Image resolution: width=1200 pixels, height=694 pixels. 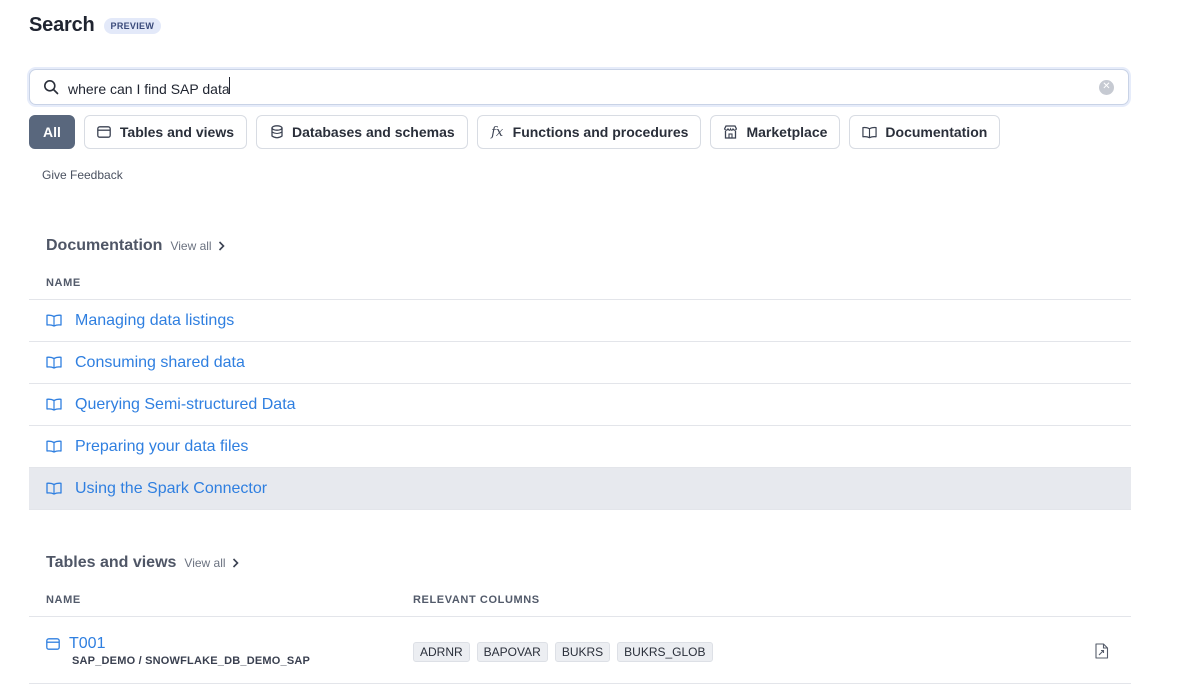 What do you see at coordinates (787, 132) in the screenshot?
I see `filter-marketplace-label: Marketplace` at bounding box center [787, 132].